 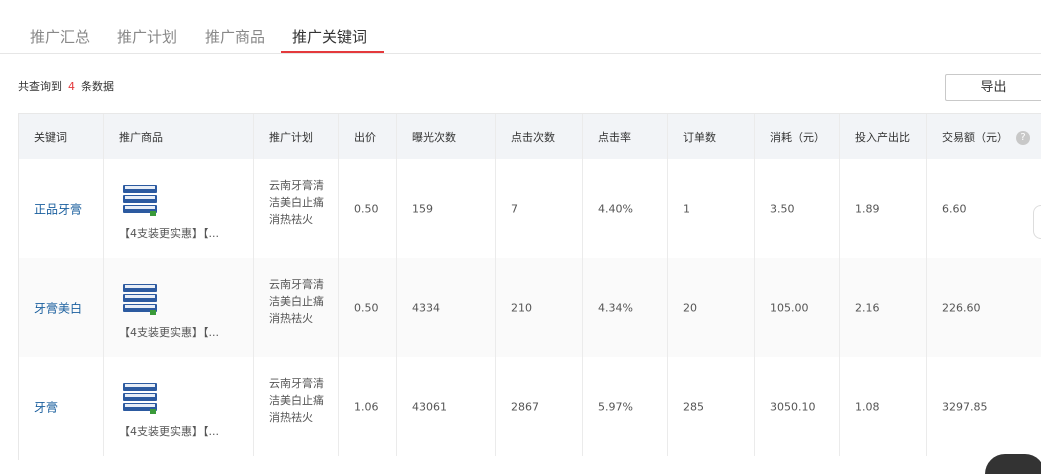 What do you see at coordinates (58, 307) in the screenshot?
I see `keyword-link: 牙膏美白` at bounding box center [58, 307].